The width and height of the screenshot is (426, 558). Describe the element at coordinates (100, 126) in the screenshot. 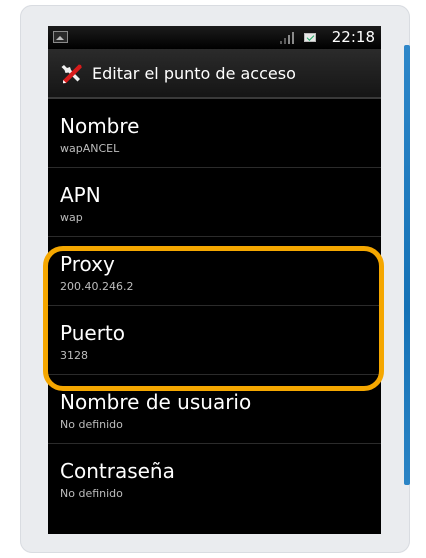

I see `setting-label: Nombre` at that location.